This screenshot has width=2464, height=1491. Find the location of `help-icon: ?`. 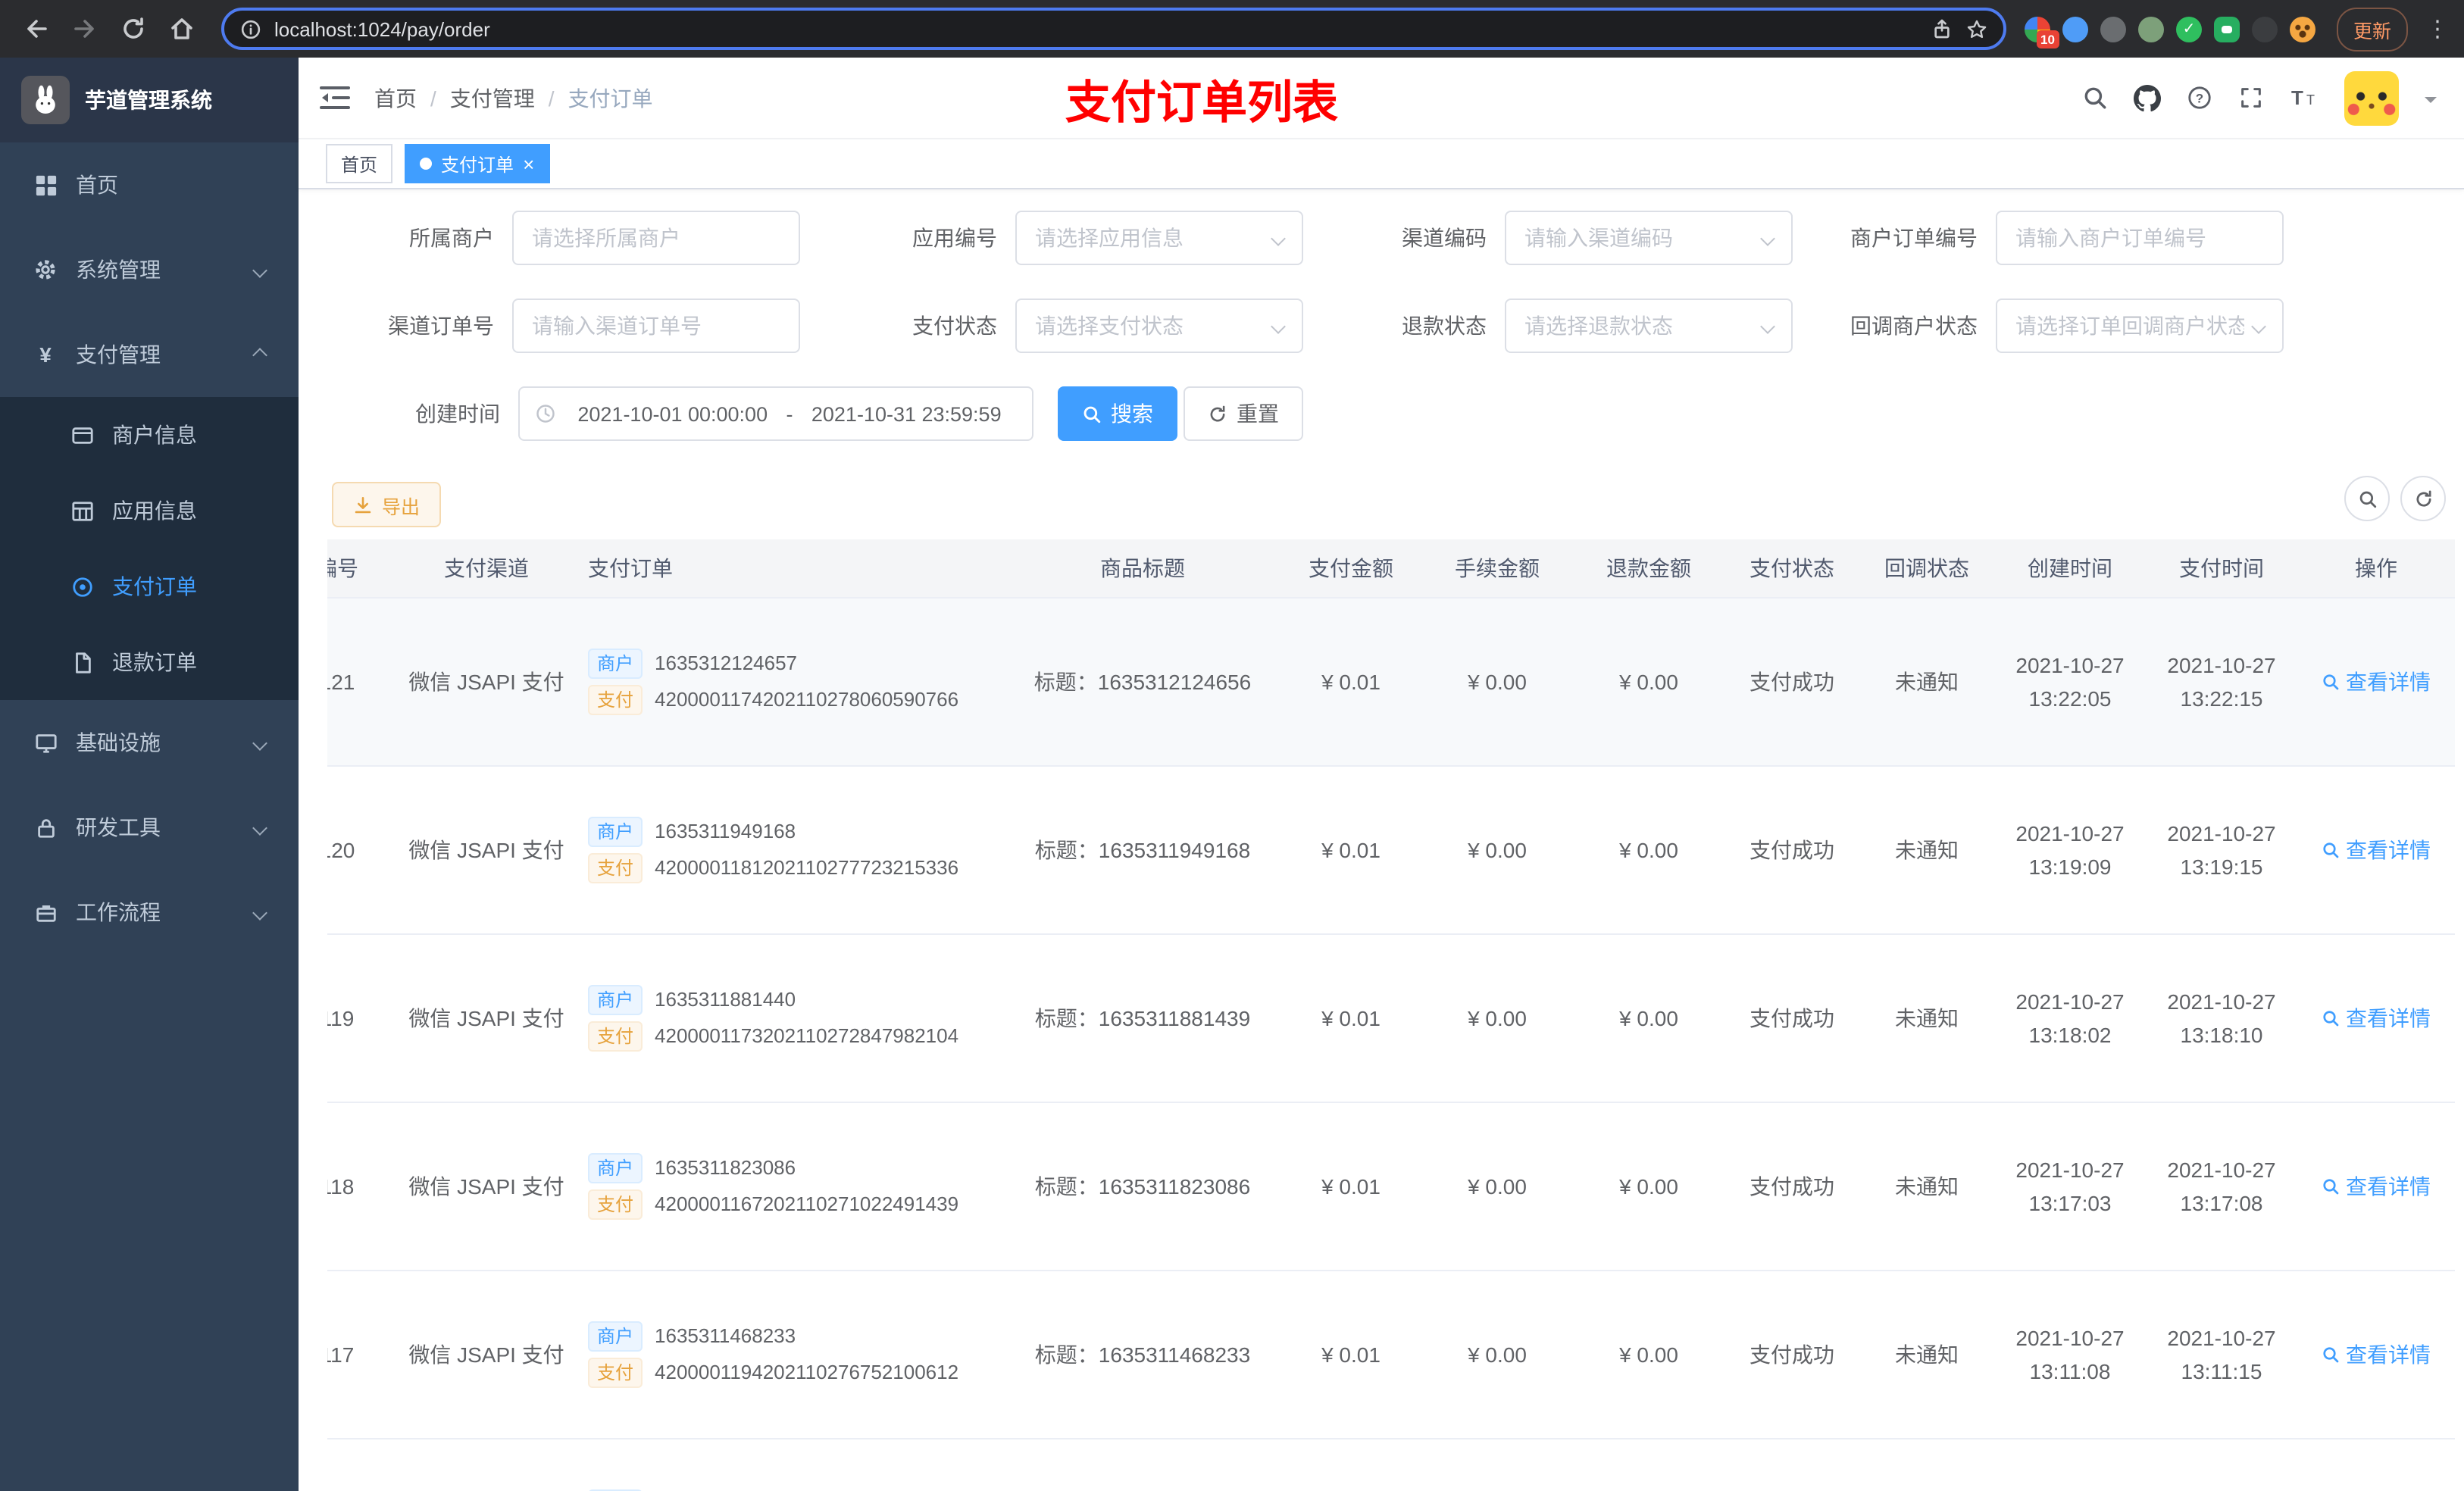

help-icon: ? is located at coordinates (2199, 98).